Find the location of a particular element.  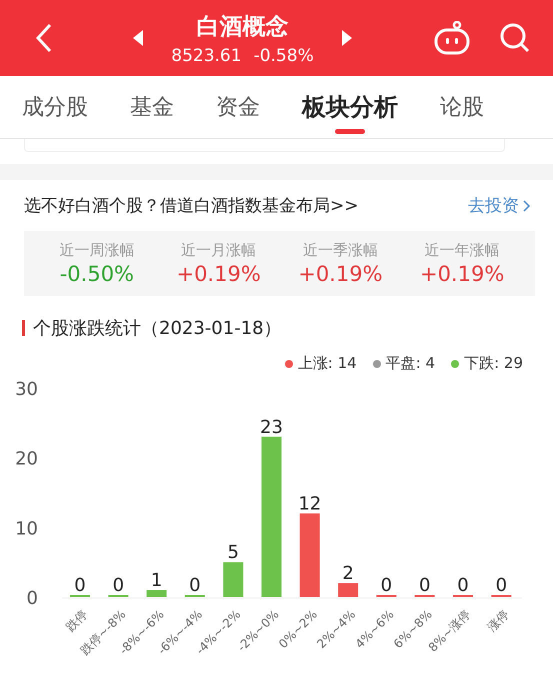

tab: 成分股 is located at coordinates (55, 107).